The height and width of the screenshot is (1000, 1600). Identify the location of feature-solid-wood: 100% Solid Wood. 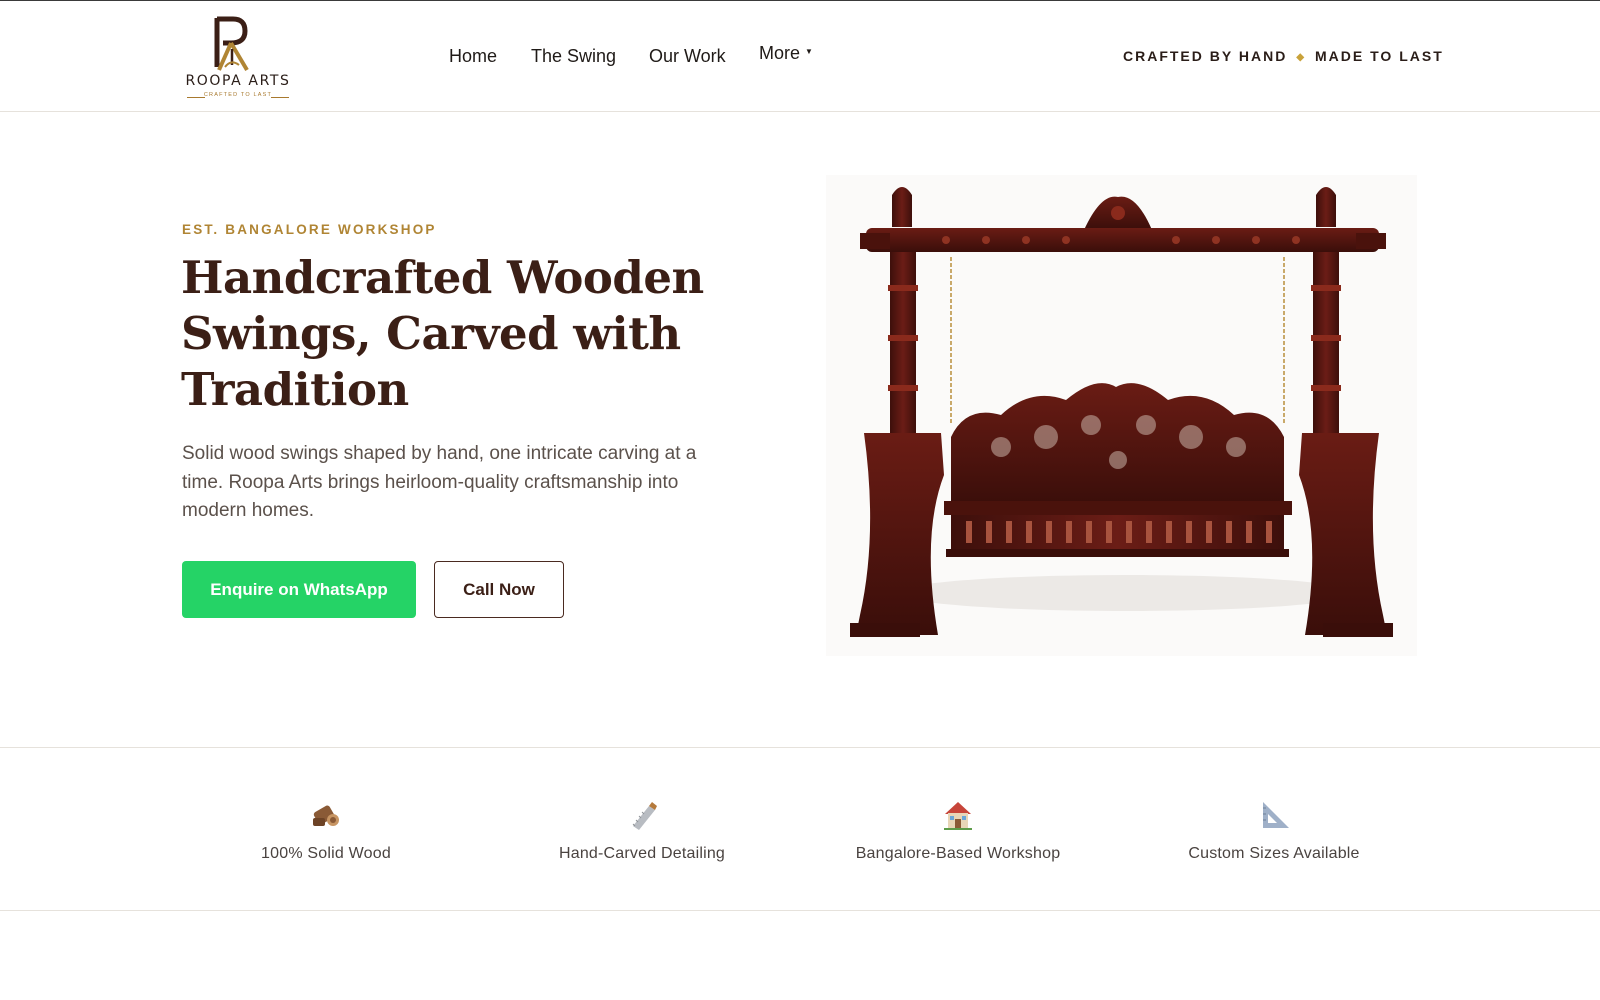
(326, 830).